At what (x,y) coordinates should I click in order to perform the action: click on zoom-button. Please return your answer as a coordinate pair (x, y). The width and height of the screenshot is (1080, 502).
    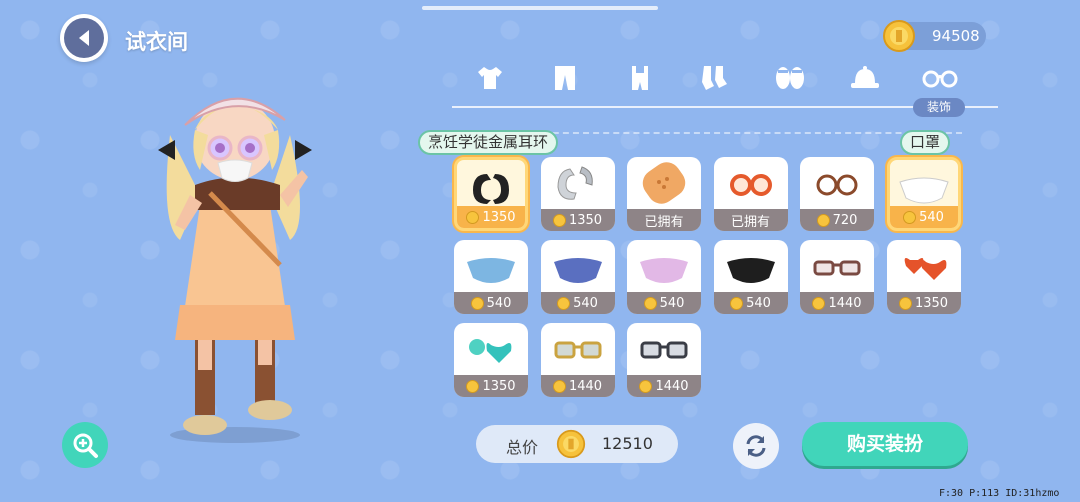
    Looking at the image, I should click on (85, 445).